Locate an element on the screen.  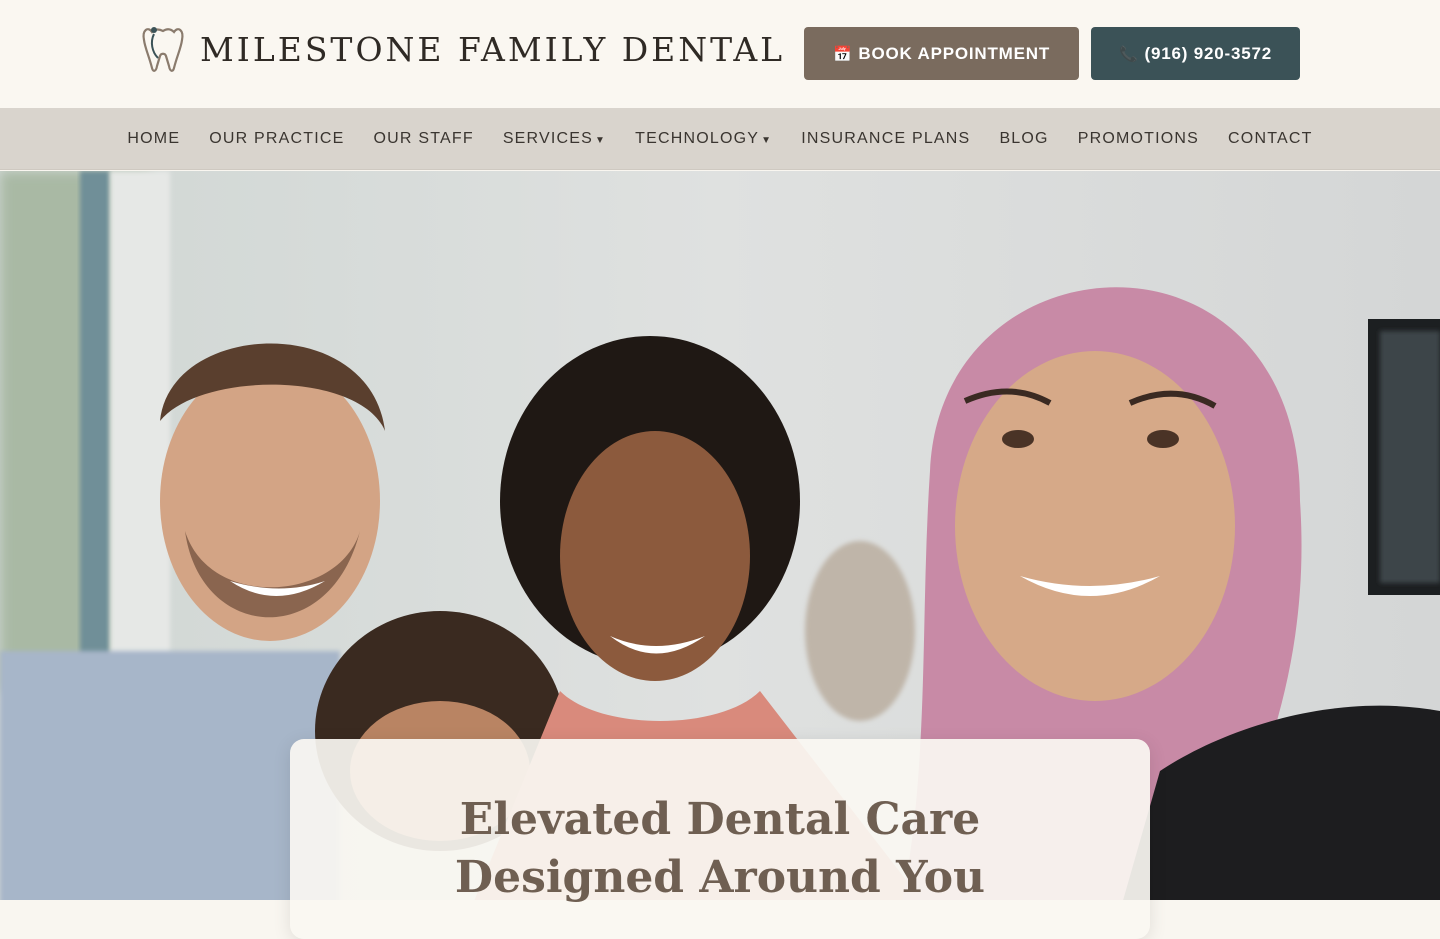
book-appointment-button: 📅 BOOK APPOINTMENT is located at coordinates (941, 53).